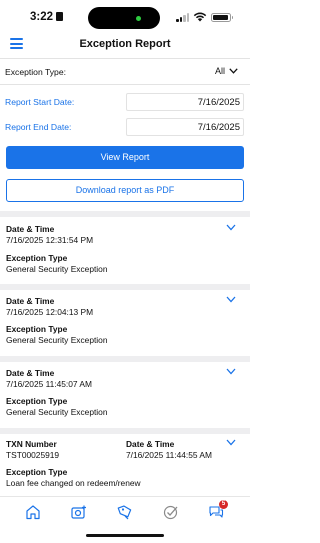 This screenshot has width=320, height=543. I want to click on exception-type-value: Loan fee changed on redeem/renew, so click(73, 483).